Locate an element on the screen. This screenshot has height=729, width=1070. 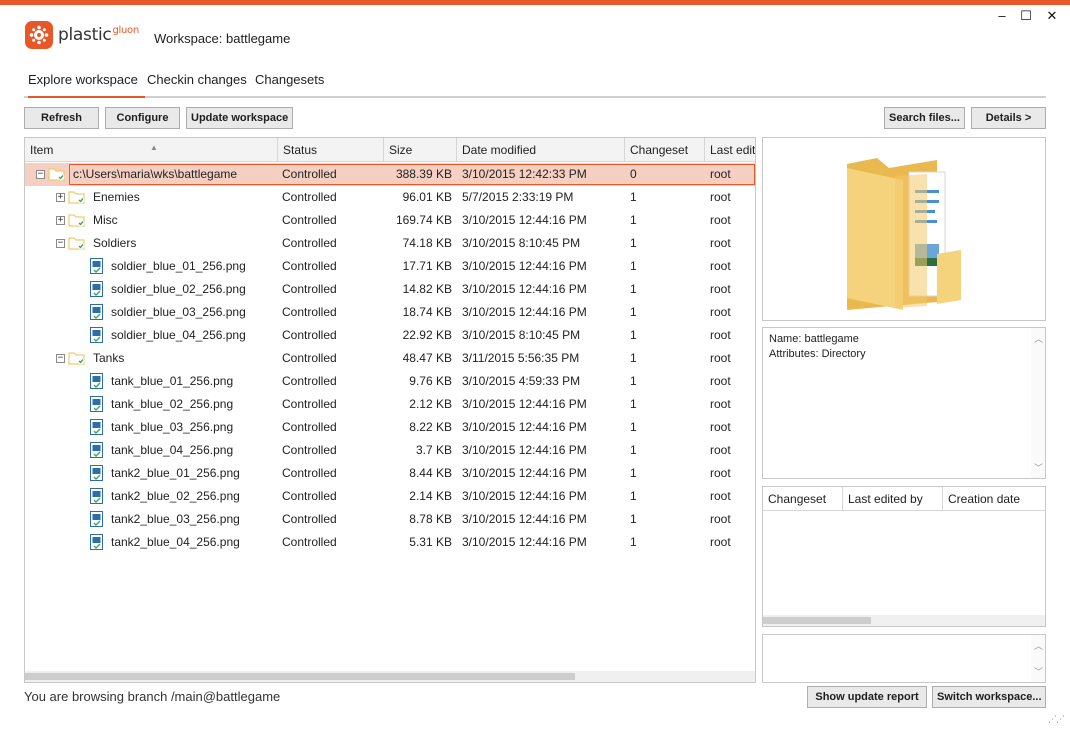
item-name: Soldiers is located at coordinates (115, 243).